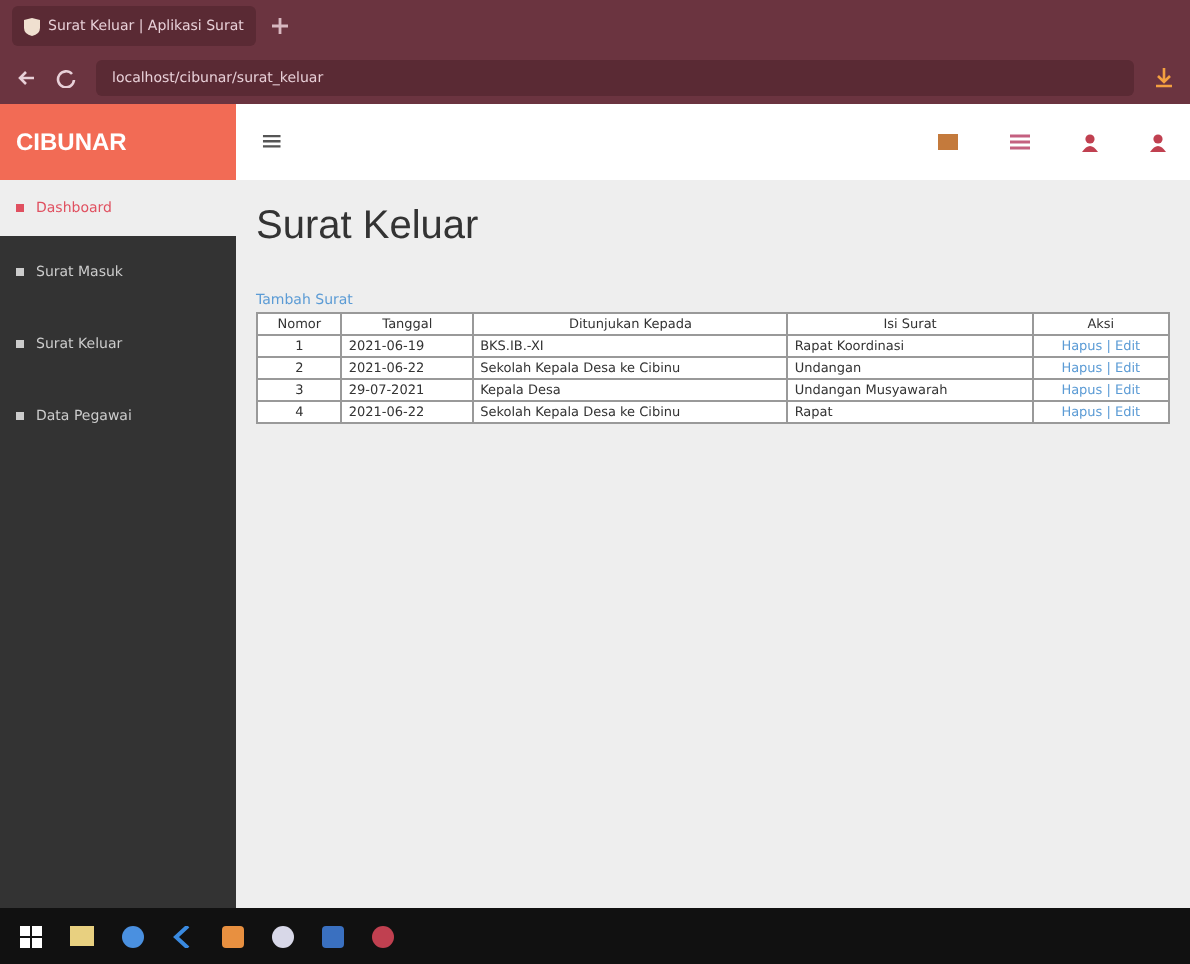  What do you see at coordinates (279, 26) in the screenshot?
I see `plus-icon` at bounding box center [279, 26].